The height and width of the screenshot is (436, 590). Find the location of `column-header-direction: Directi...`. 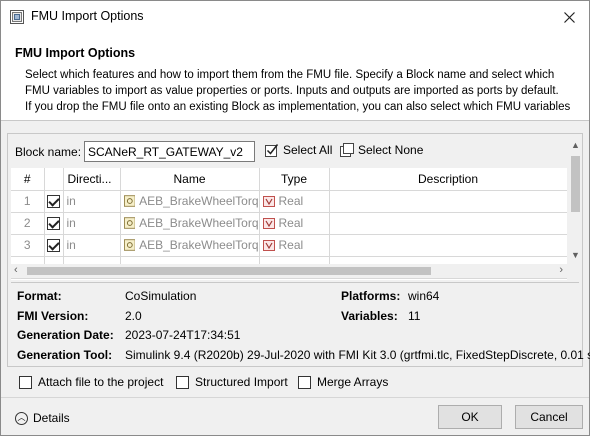

column-header-direction: Directi... is located at coordinates (92, 179).